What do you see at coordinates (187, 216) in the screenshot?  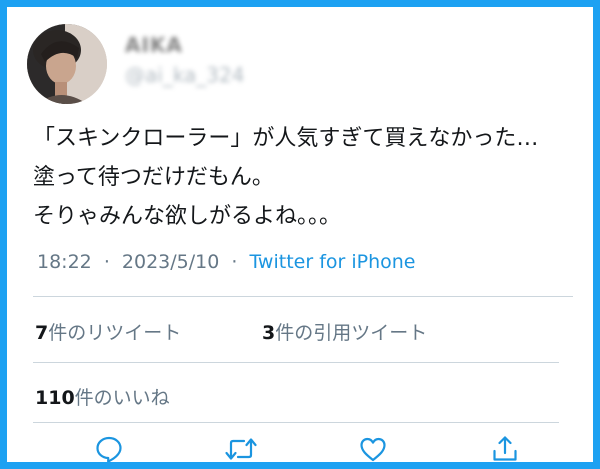 I see `tweet-line: そりゃみんな欲しがるよね。。。` at bounding box center [187, 216].